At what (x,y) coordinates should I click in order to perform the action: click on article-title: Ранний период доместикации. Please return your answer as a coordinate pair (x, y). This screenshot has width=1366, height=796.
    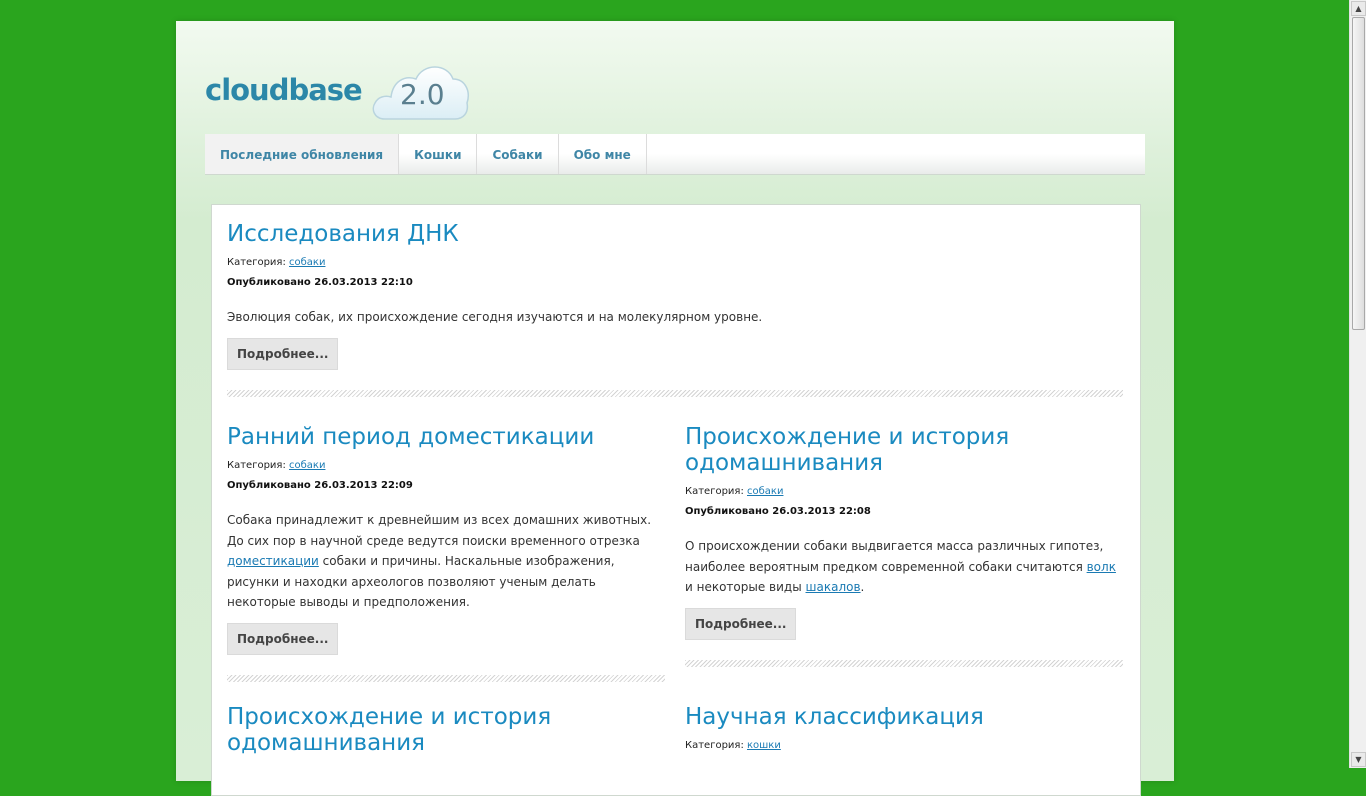
    Looking at the image, I should click on (446, 437).